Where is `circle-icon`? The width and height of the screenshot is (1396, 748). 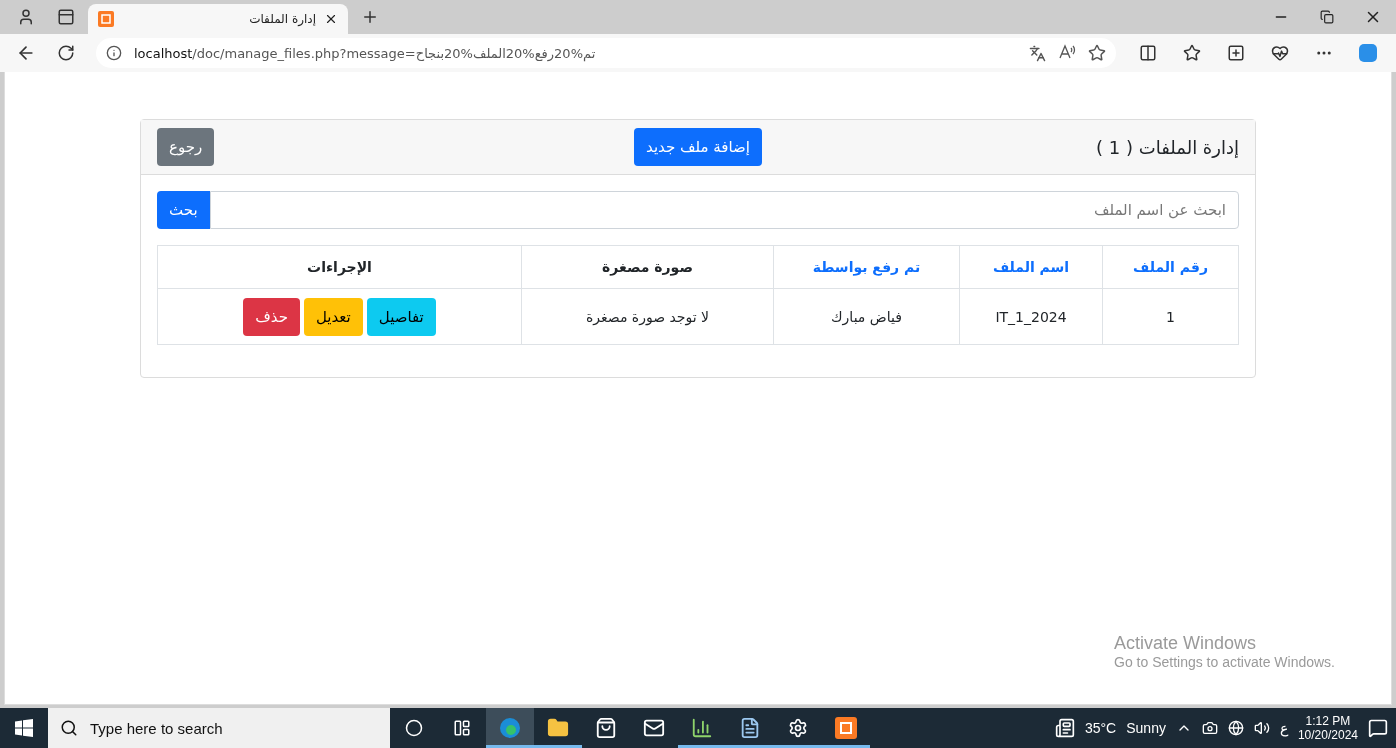 circle-icon is located at coordinates (414, 728).